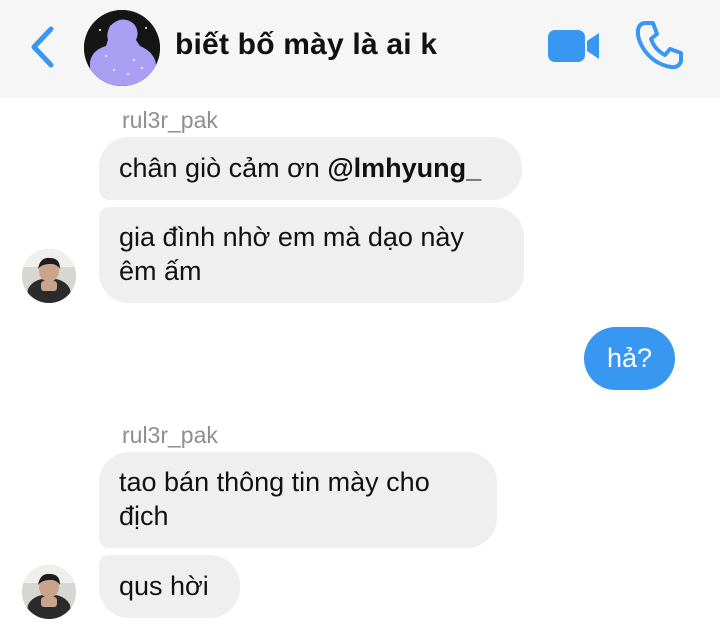 The image size is (720, 626). What do you see at coordinates (160, 271) in the screenshot?
I see `message-text-line: êm ấm` at bounding box center [160, 271].